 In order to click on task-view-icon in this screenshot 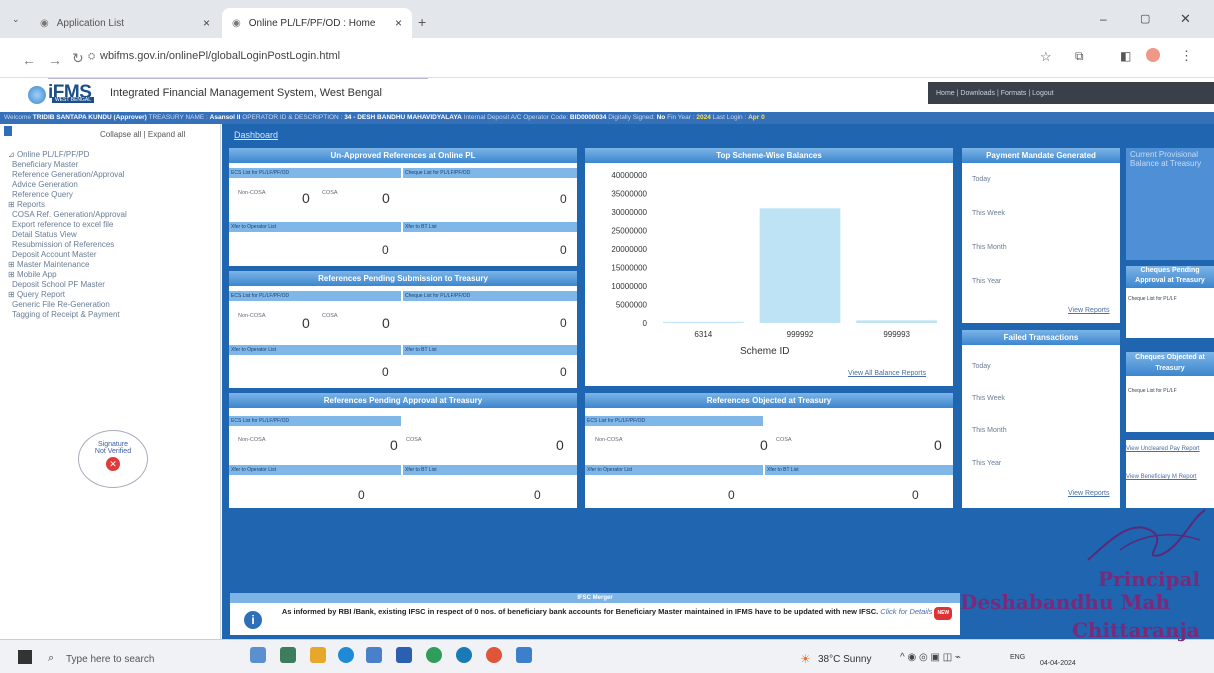, I will do `click(258, 655)`.